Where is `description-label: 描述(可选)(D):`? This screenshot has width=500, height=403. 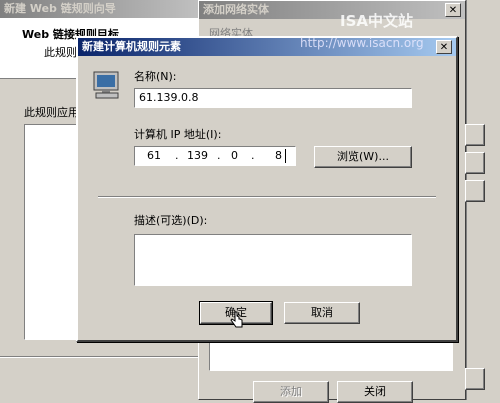 description-label: 描述(可选)(D): is located at coordinates (171, 220).